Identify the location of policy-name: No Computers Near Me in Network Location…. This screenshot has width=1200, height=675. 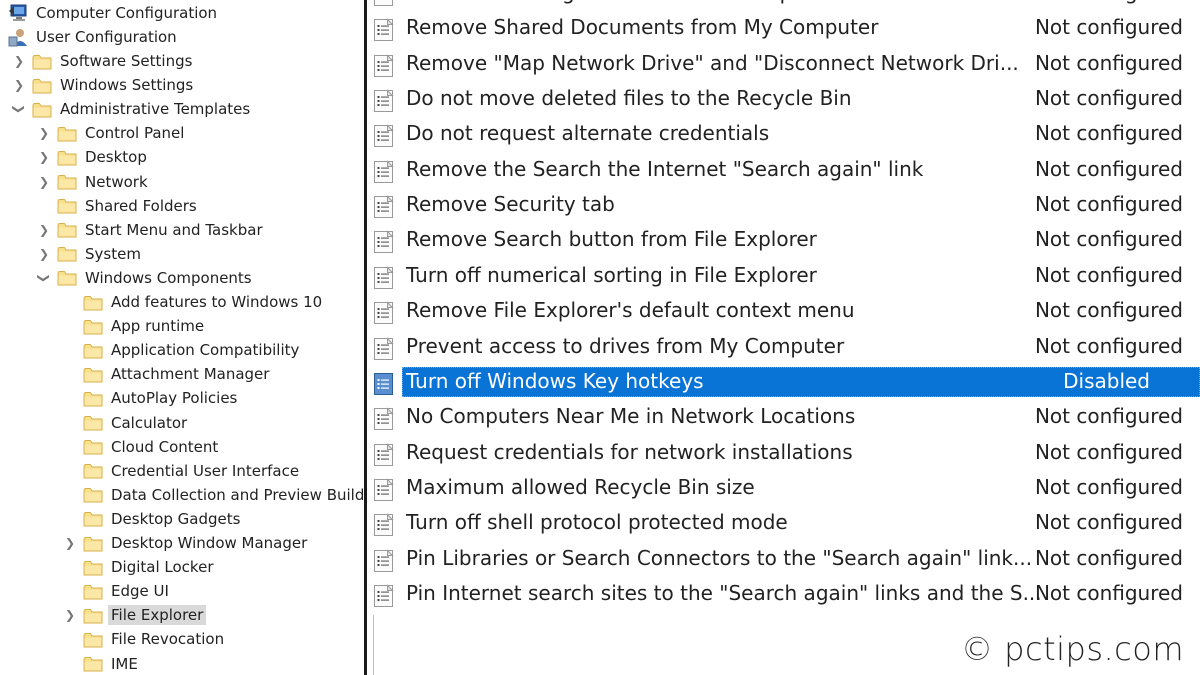
(631, 416).